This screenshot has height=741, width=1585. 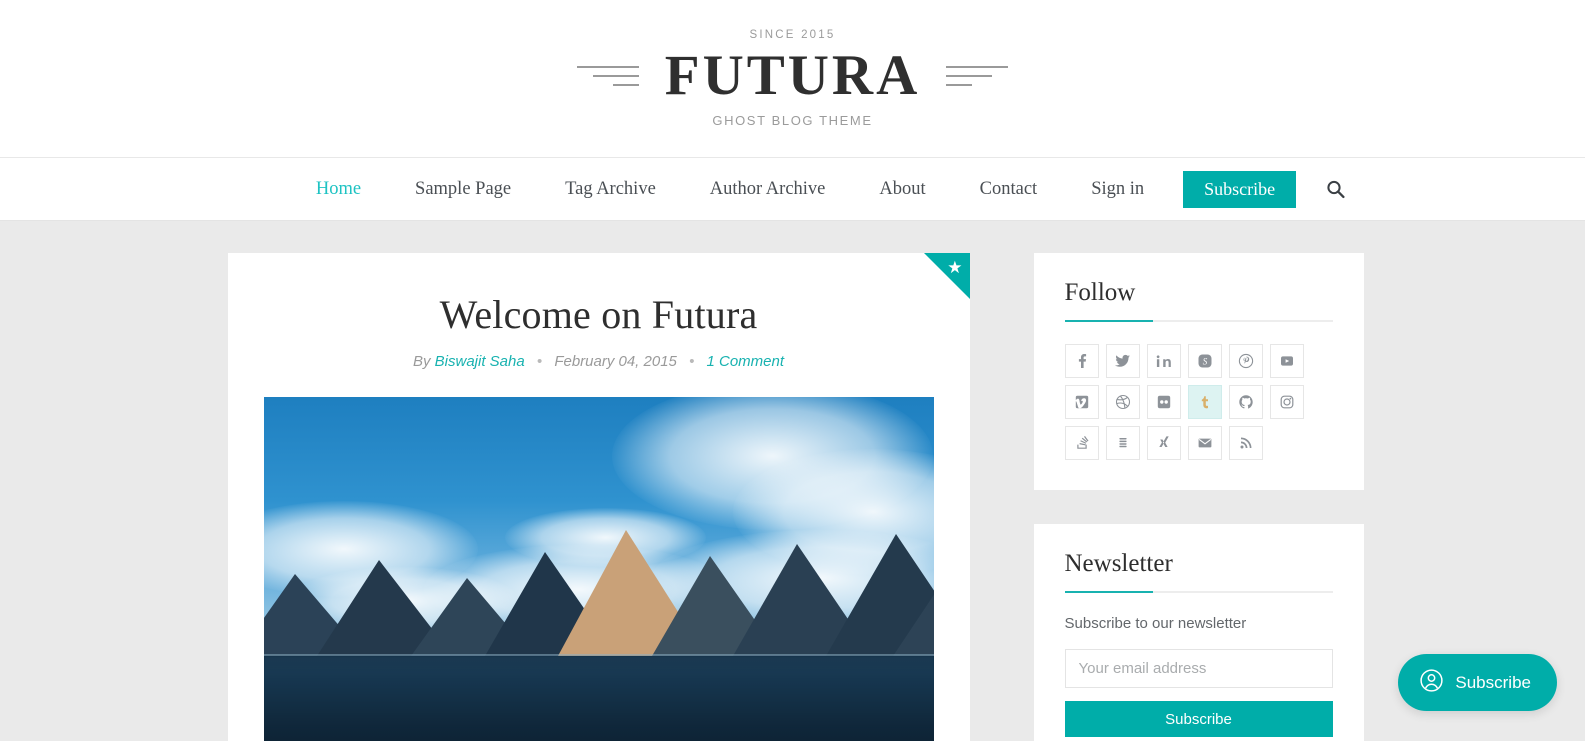 What do you see at coordinates (1240, 189) in the screenshot?
I see `nav-subscribe-button: Subscribe` at bounding box center [1240, 189].